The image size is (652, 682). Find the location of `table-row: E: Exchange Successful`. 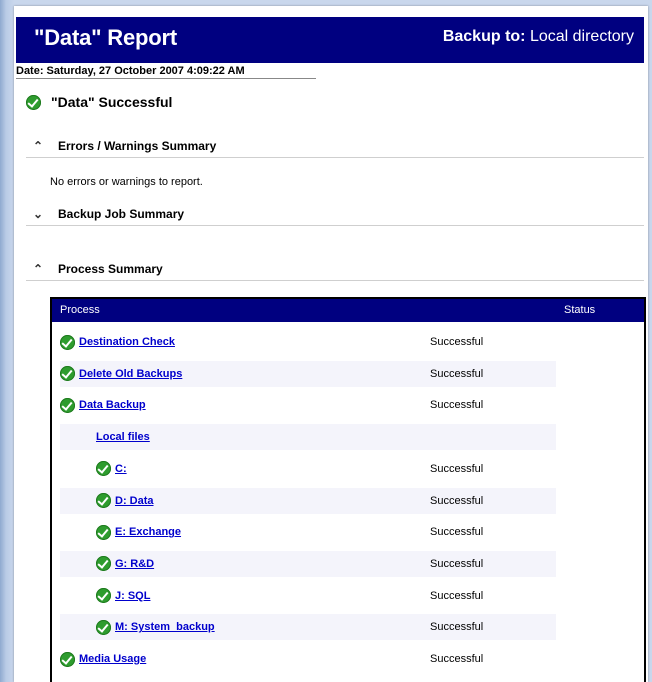

table-row: E: Exchange Successful is located at coordinates (308, 532).